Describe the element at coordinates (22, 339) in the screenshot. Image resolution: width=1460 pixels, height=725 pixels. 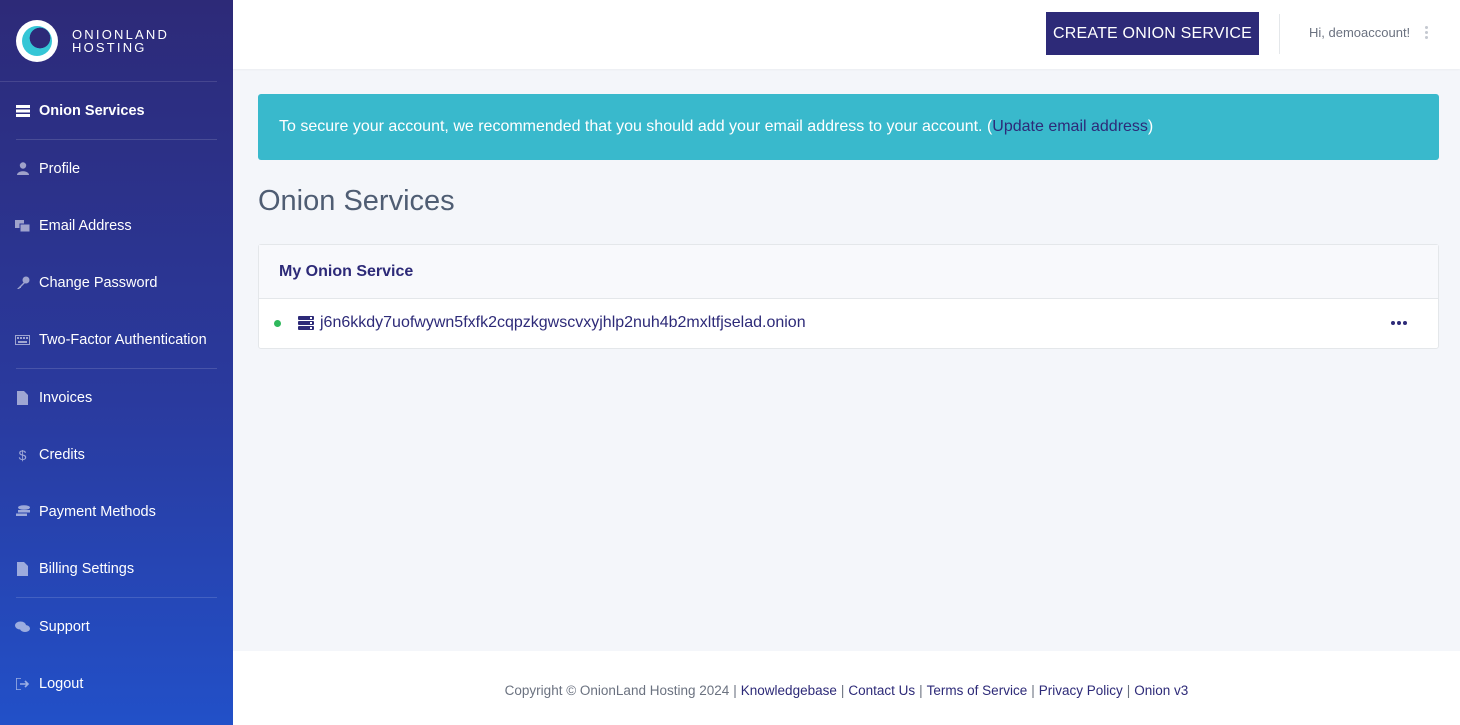
I see `keyboard-icon` at that location.